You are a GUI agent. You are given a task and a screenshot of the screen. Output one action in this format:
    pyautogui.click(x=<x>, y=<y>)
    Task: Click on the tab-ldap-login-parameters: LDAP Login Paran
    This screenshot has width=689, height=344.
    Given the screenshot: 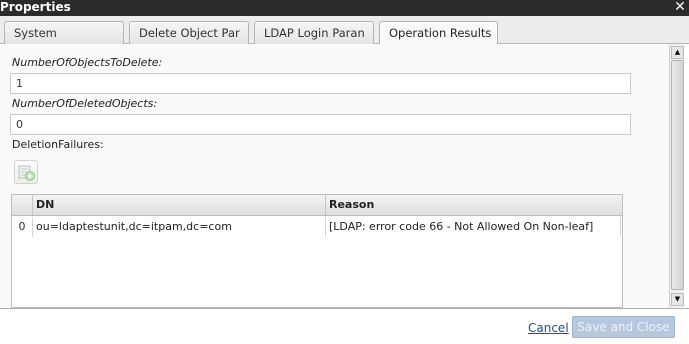 What is the action you would take?
    pyautogui.click(x=314, y=32)
    